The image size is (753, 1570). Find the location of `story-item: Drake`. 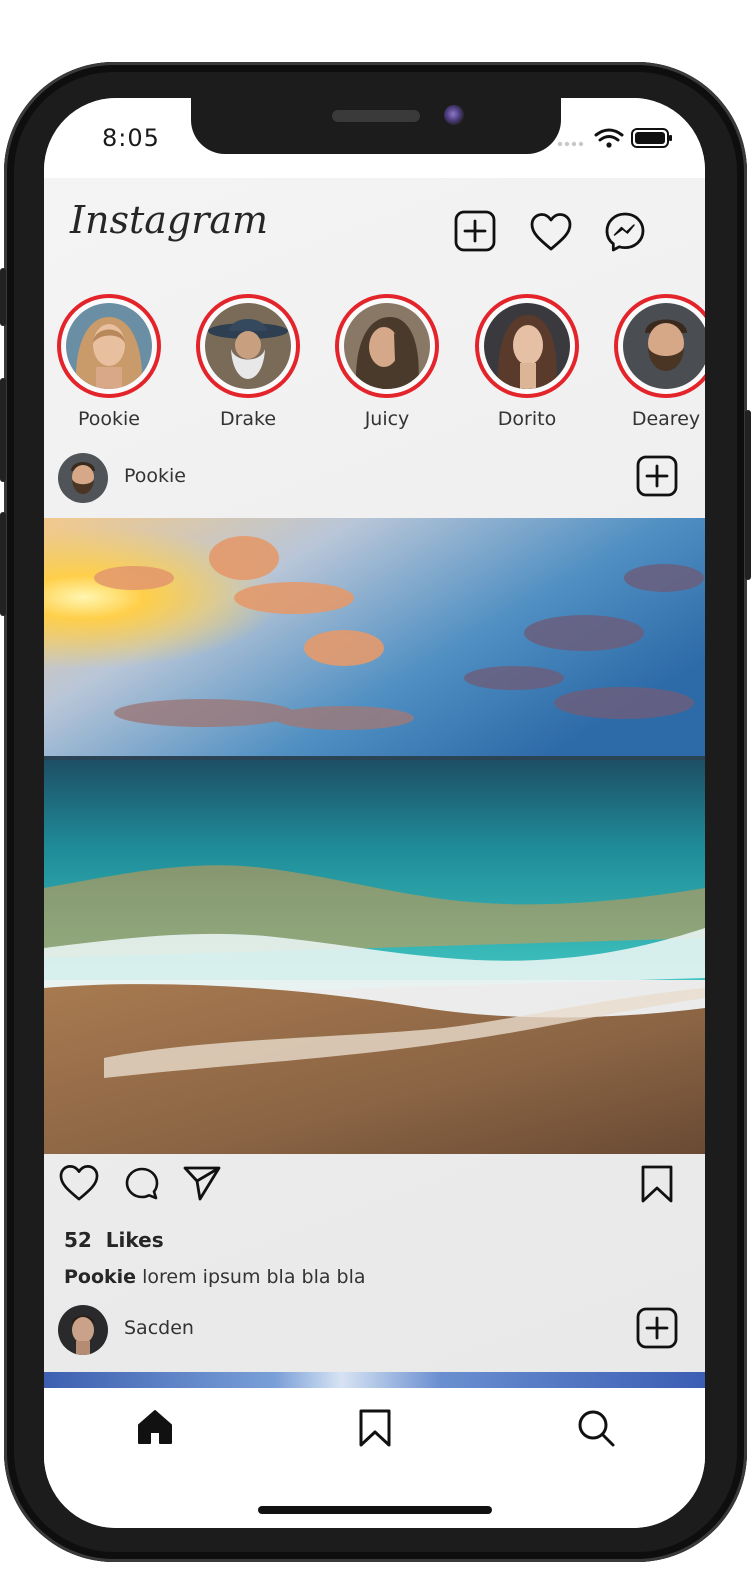

story-item: Drake is located at coordinates (248, 362).